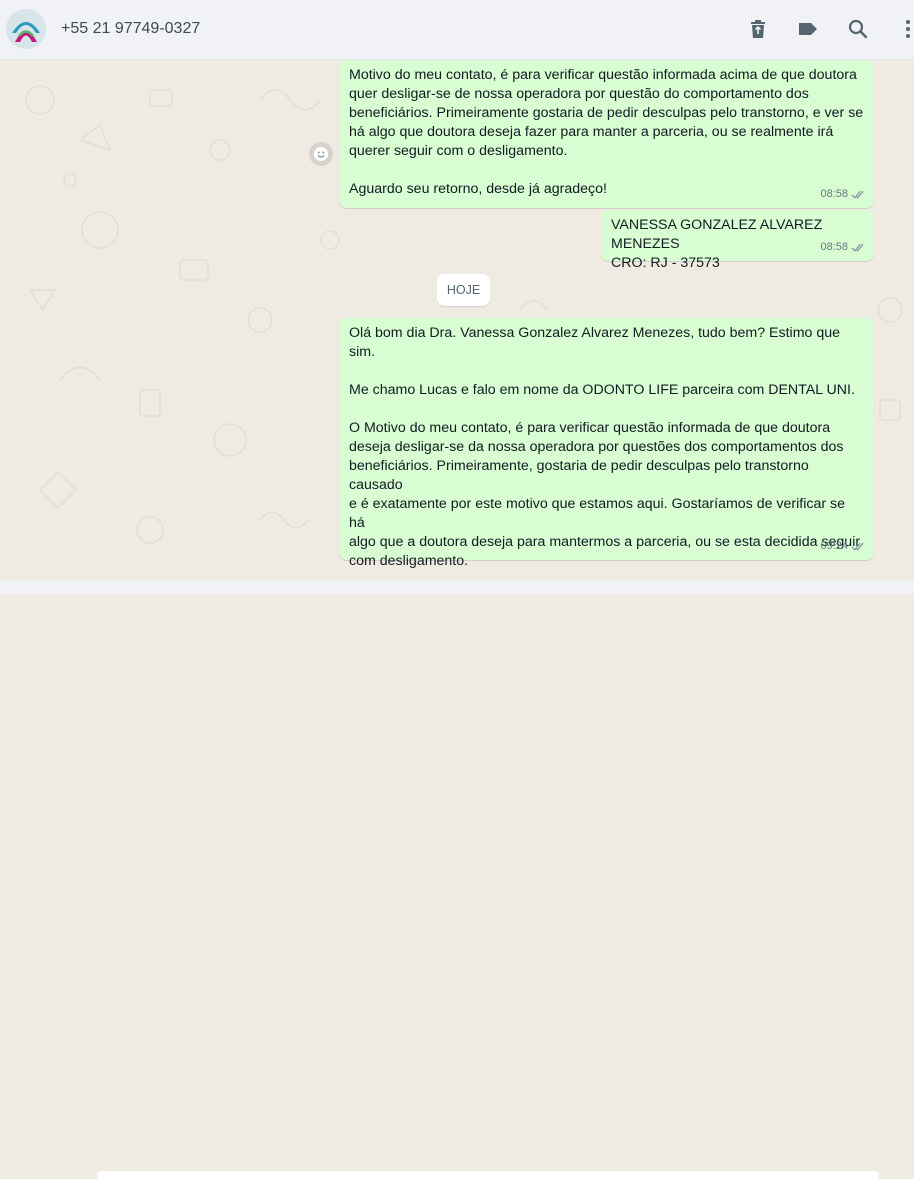  What do you see at coordinates (808, 29) in the screenshot?
I see `label-icon` at bounding box center [808, 29].